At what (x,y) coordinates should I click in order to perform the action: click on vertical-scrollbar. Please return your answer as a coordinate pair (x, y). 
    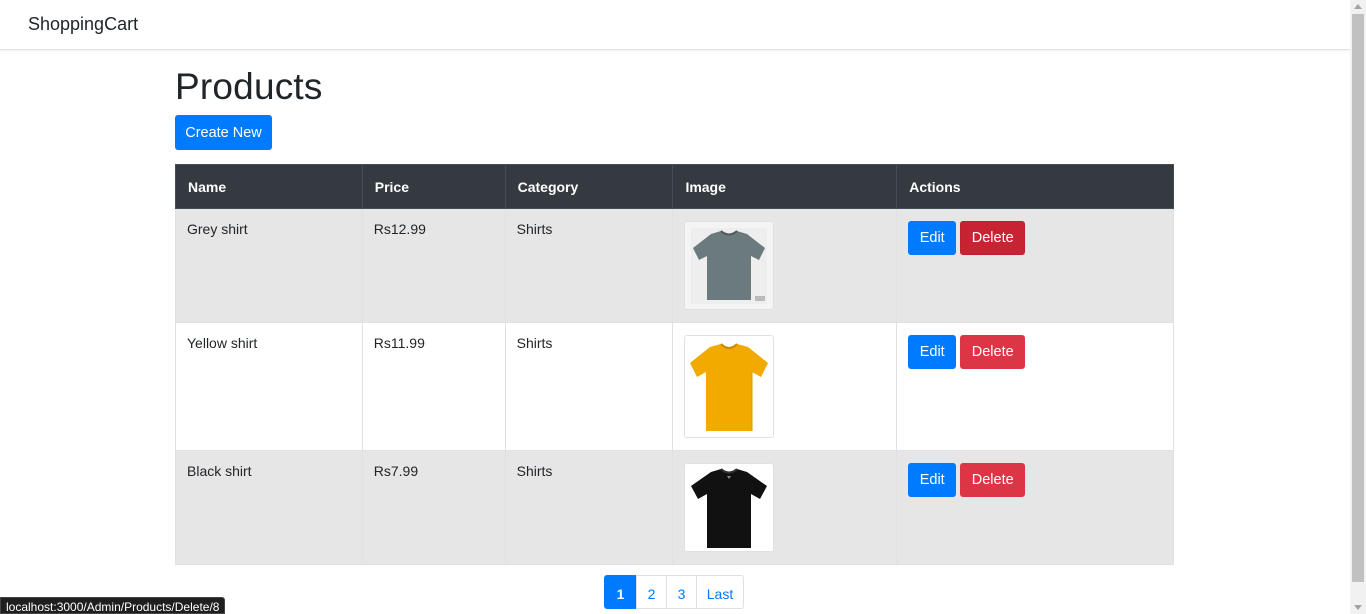
    Looking at the image, I should click on (1358, 307).